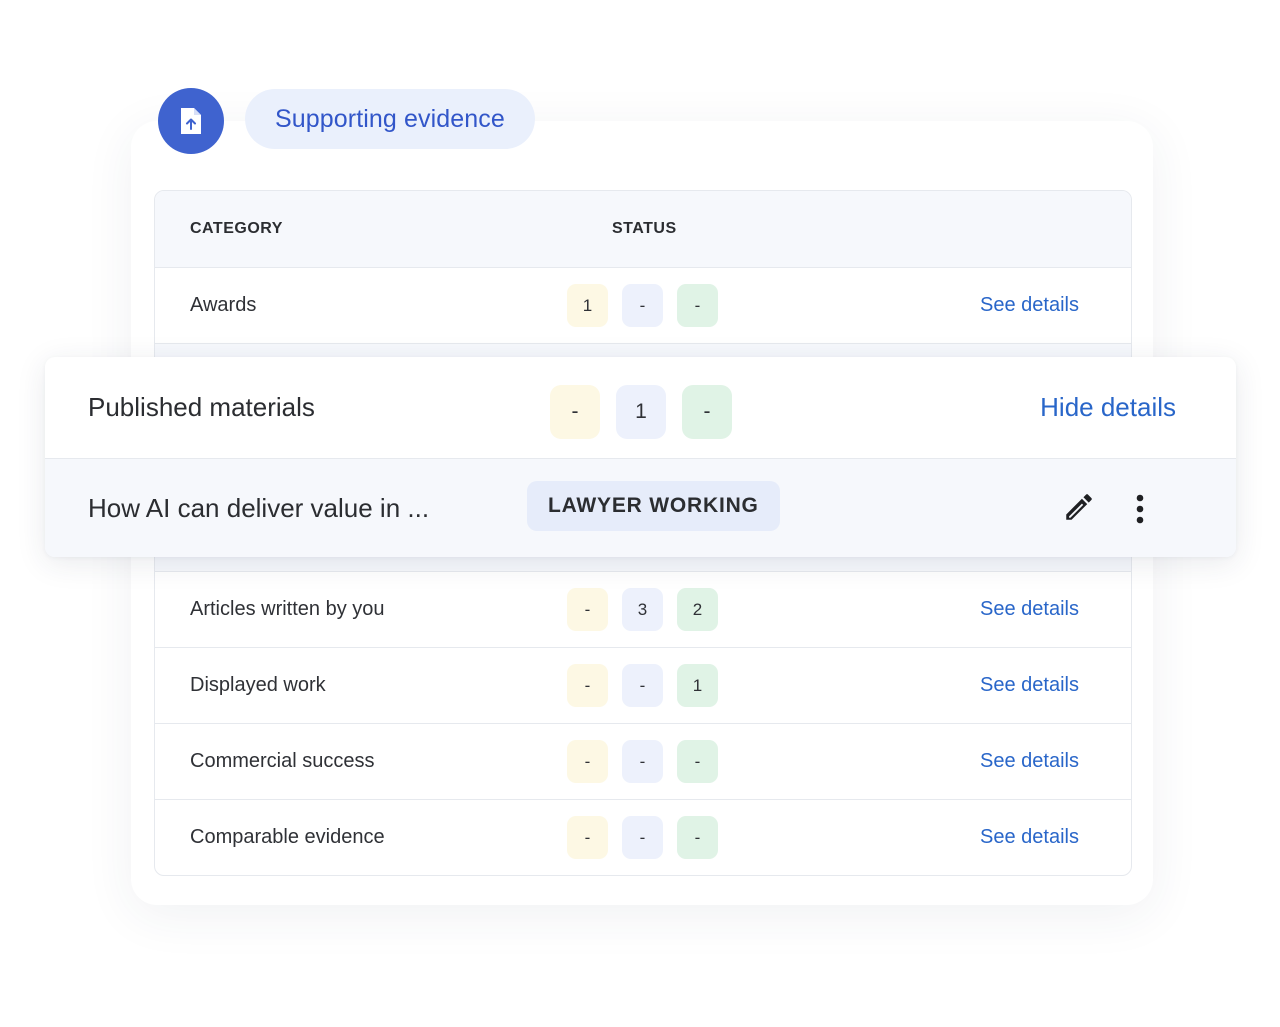  What do you see at coordinates (287, 609) in the screenshot?
I see `category-label: Articles written by you` at bounding box center [287, 609].